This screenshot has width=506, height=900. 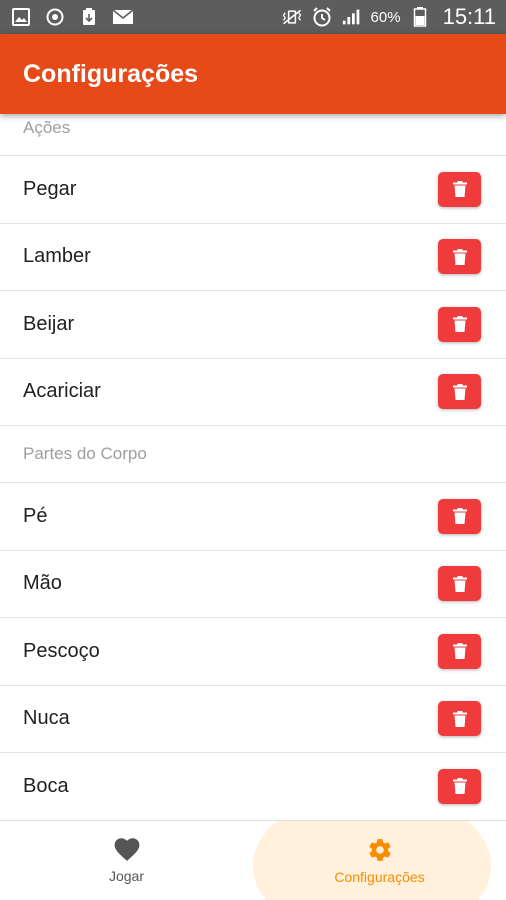 What do you see at coordinates (126, 875) in the screenshot?
I see `tab-jogar-label: Jogar` at bounding box center [126, 875].